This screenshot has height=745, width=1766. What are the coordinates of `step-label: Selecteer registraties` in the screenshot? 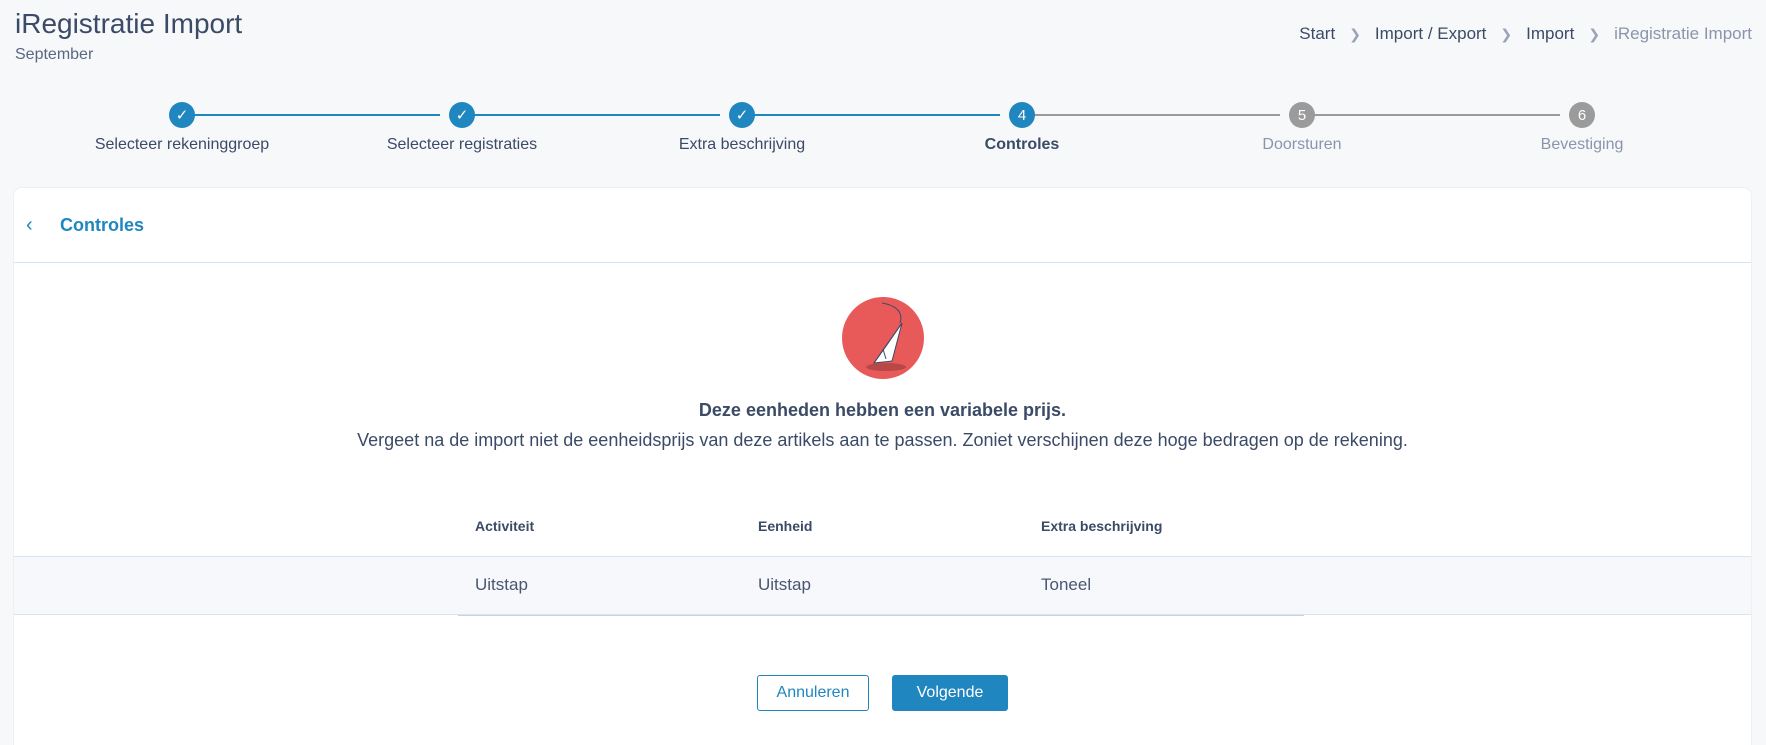 It's located at (462, 144).